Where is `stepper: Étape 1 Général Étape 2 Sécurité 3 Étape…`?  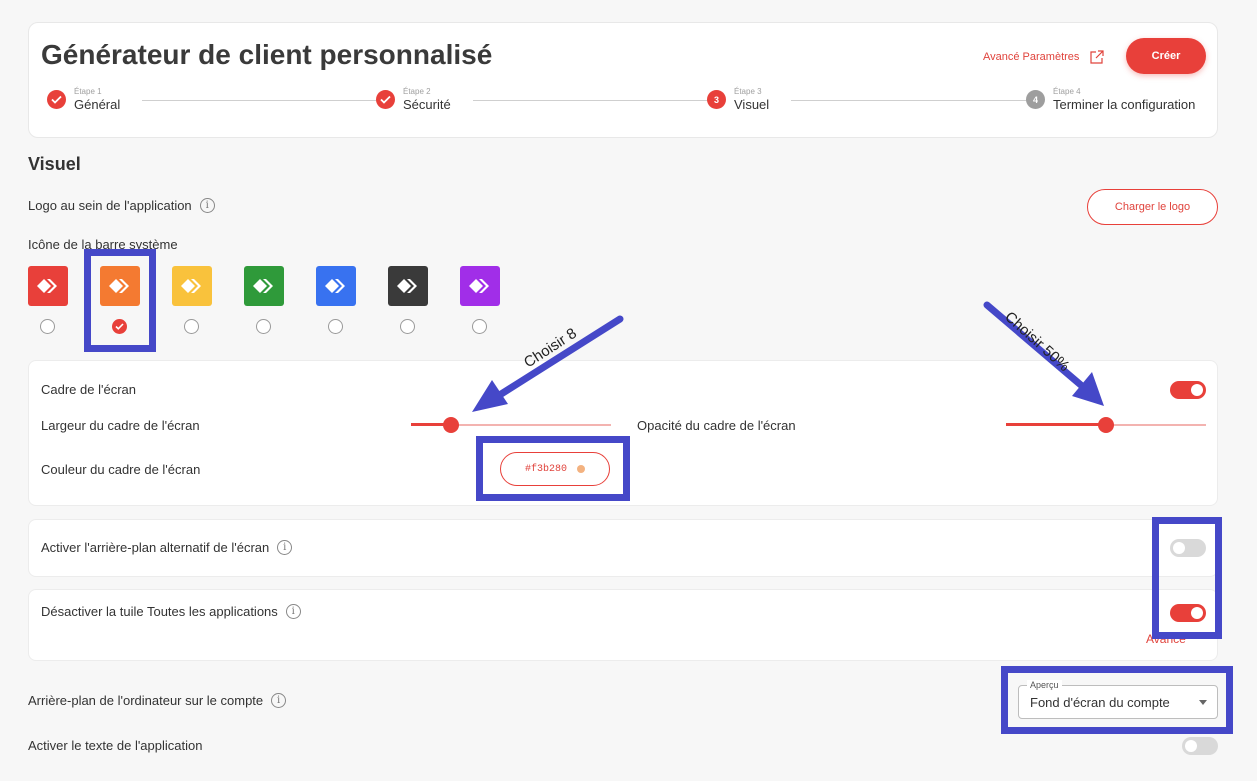
stepper: Étape 1 Général Étape 2 Sécurité 3 Étape… is located at coordinates (625, 102).